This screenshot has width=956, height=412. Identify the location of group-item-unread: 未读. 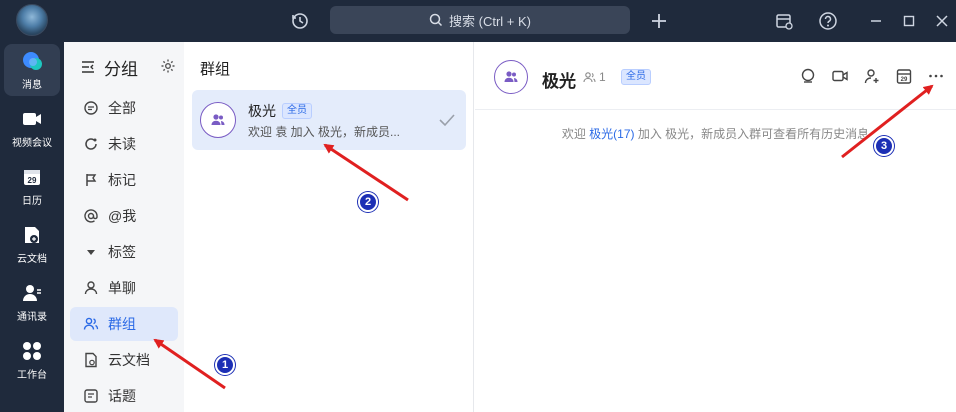
(124, 144).